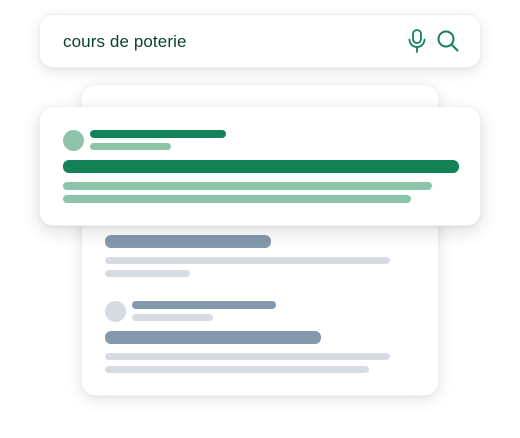 Image resolution: width=520 pixels, height=438 pixels. I want to click on search-bar: cours de poterie, so click(260, 41).